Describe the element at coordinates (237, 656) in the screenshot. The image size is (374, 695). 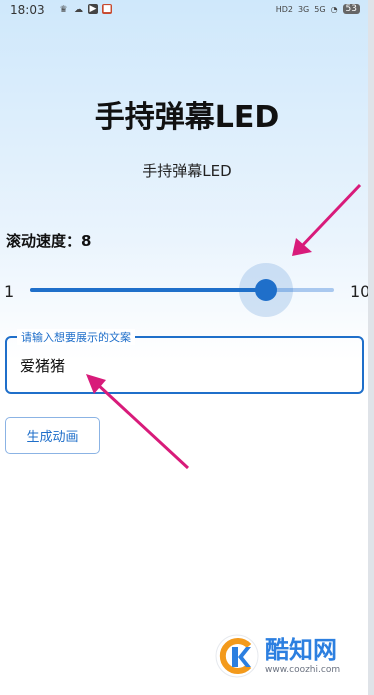
I see `coozhi-logo-icon` at that location.